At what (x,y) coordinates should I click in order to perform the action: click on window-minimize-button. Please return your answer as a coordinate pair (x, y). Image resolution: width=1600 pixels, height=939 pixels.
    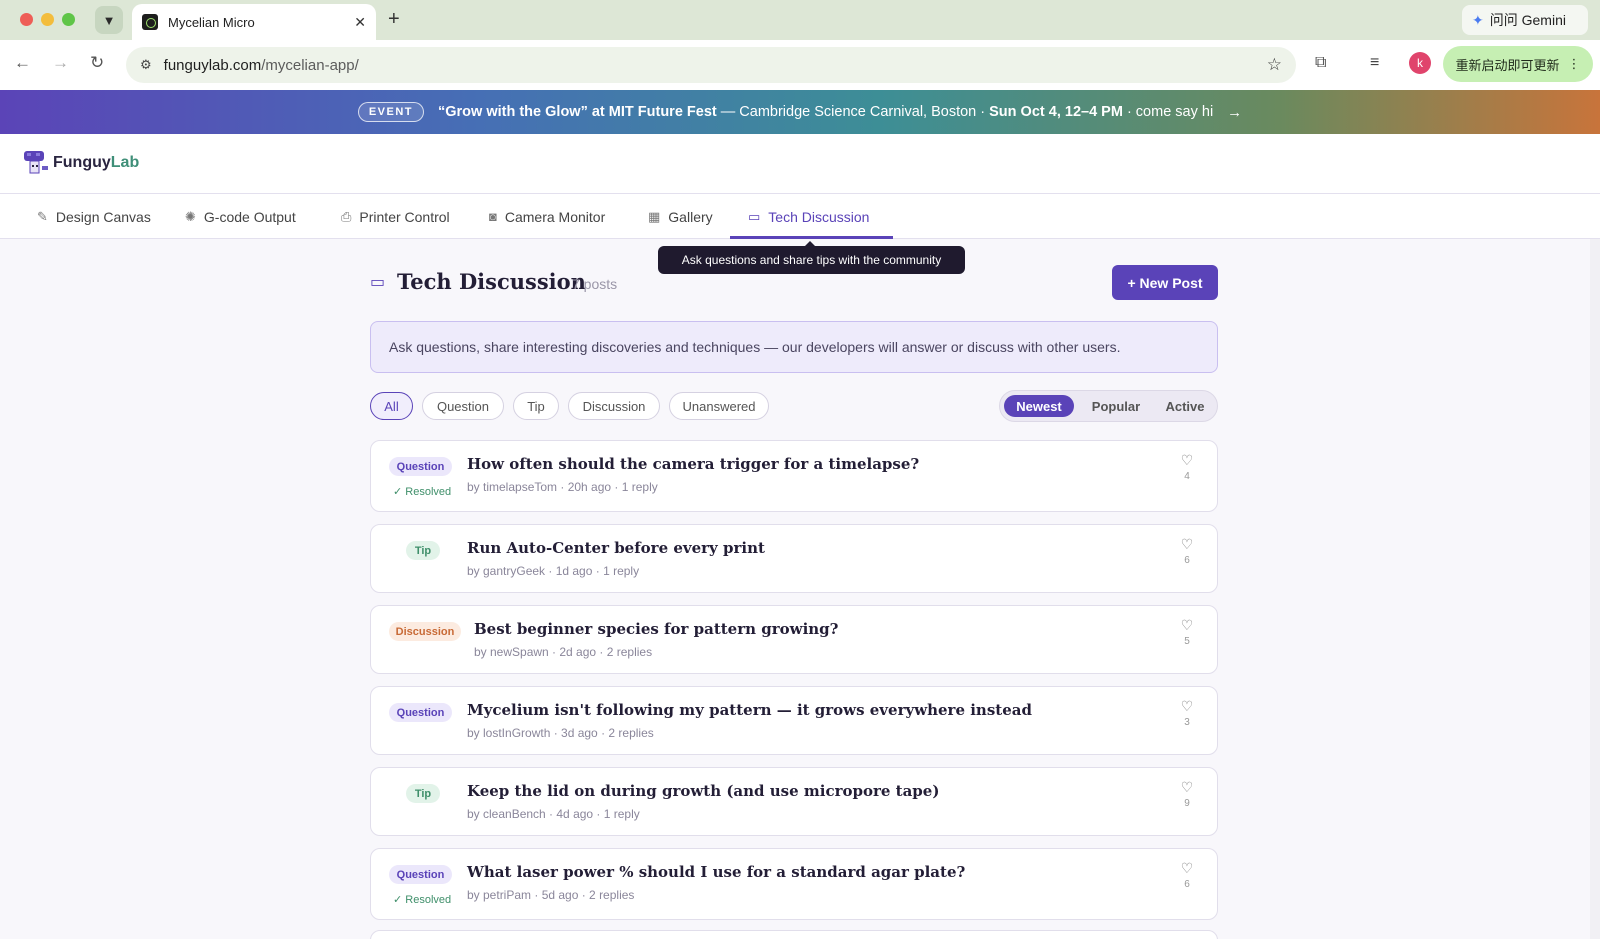
    Looking at the image, I should click on (47, 19).